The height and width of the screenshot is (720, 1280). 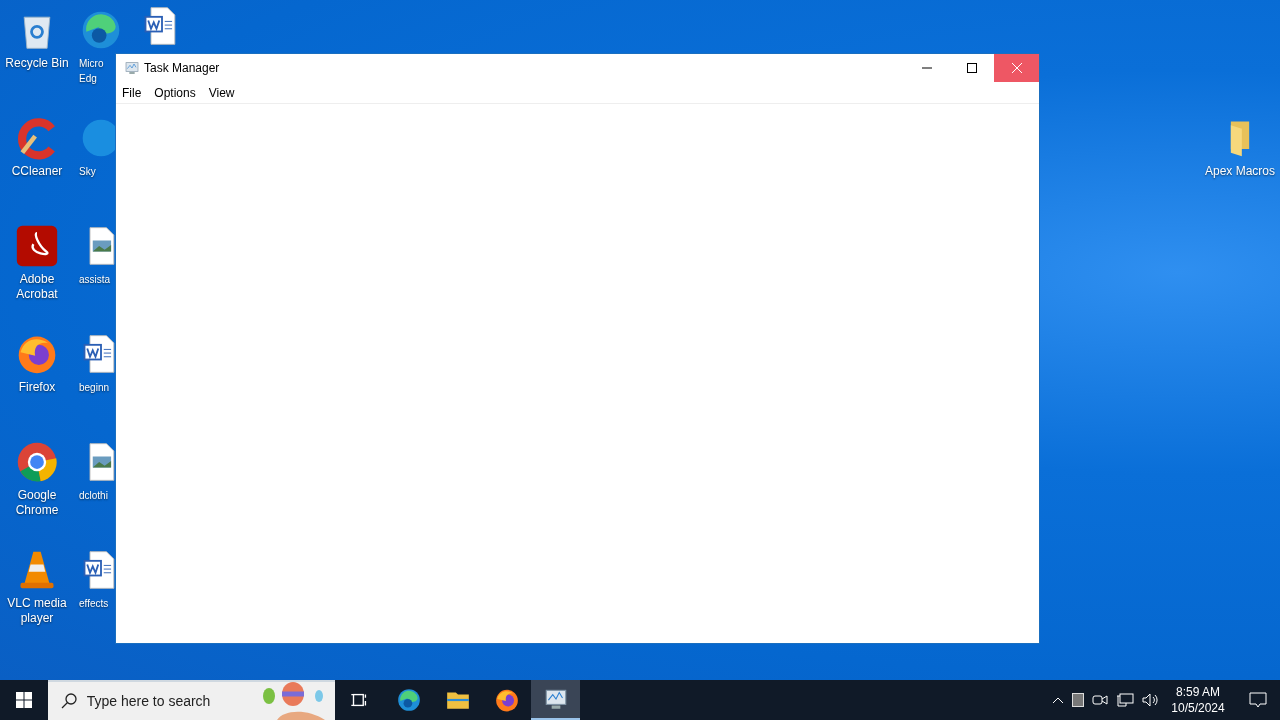 What do you see at coordinates (1125, 700) in the screenshot?
I see `network-icon` at bounding box center [1125, 700].